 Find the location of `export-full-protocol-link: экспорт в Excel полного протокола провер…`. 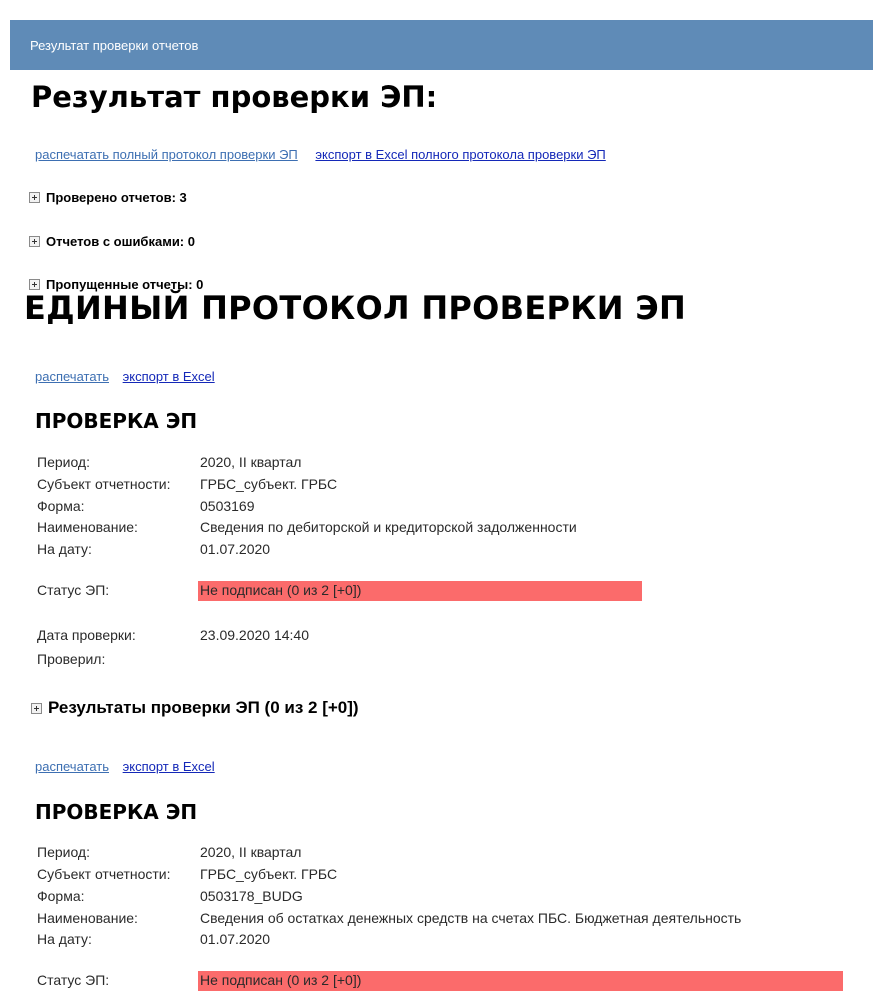

export-full-protocol-link: экспорт в Excel полного протокола провер… is located at coordinates (460, 154).